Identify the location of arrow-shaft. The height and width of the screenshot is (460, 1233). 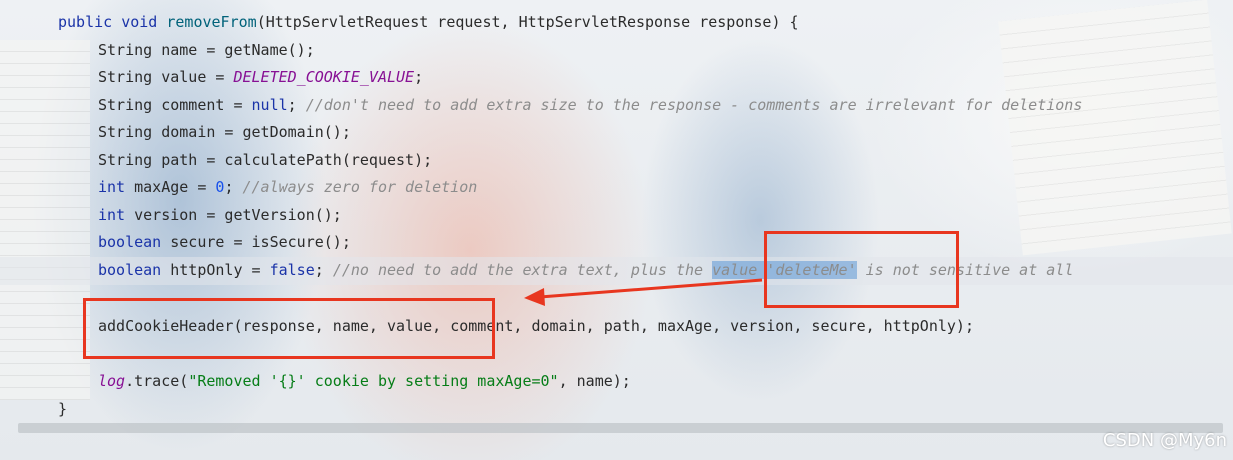
(651, 288).